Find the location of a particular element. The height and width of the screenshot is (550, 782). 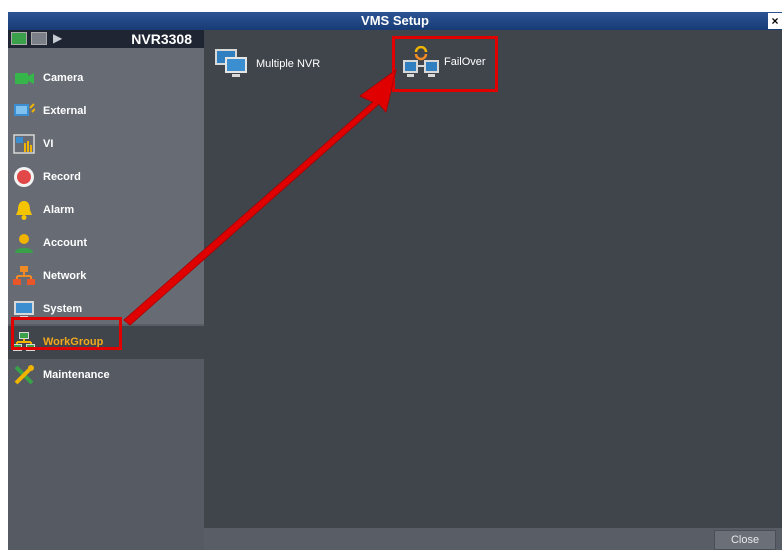

title-bar: VMS Setup × is located at coordinates (395, 21).